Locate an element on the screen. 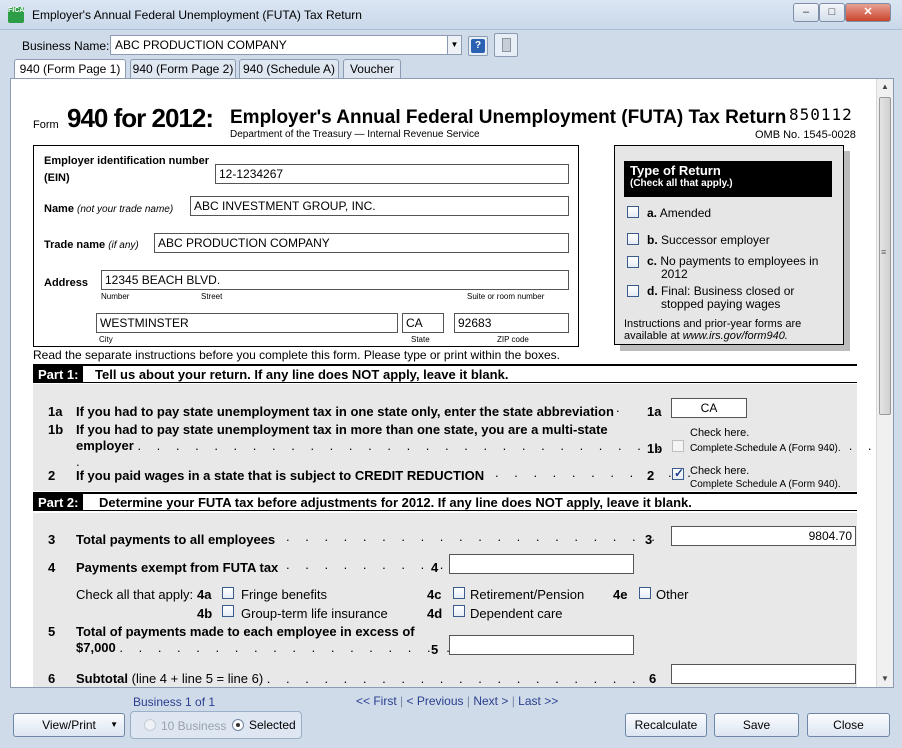  line-6-num-right: 6 is located at coordinates (653, 678).